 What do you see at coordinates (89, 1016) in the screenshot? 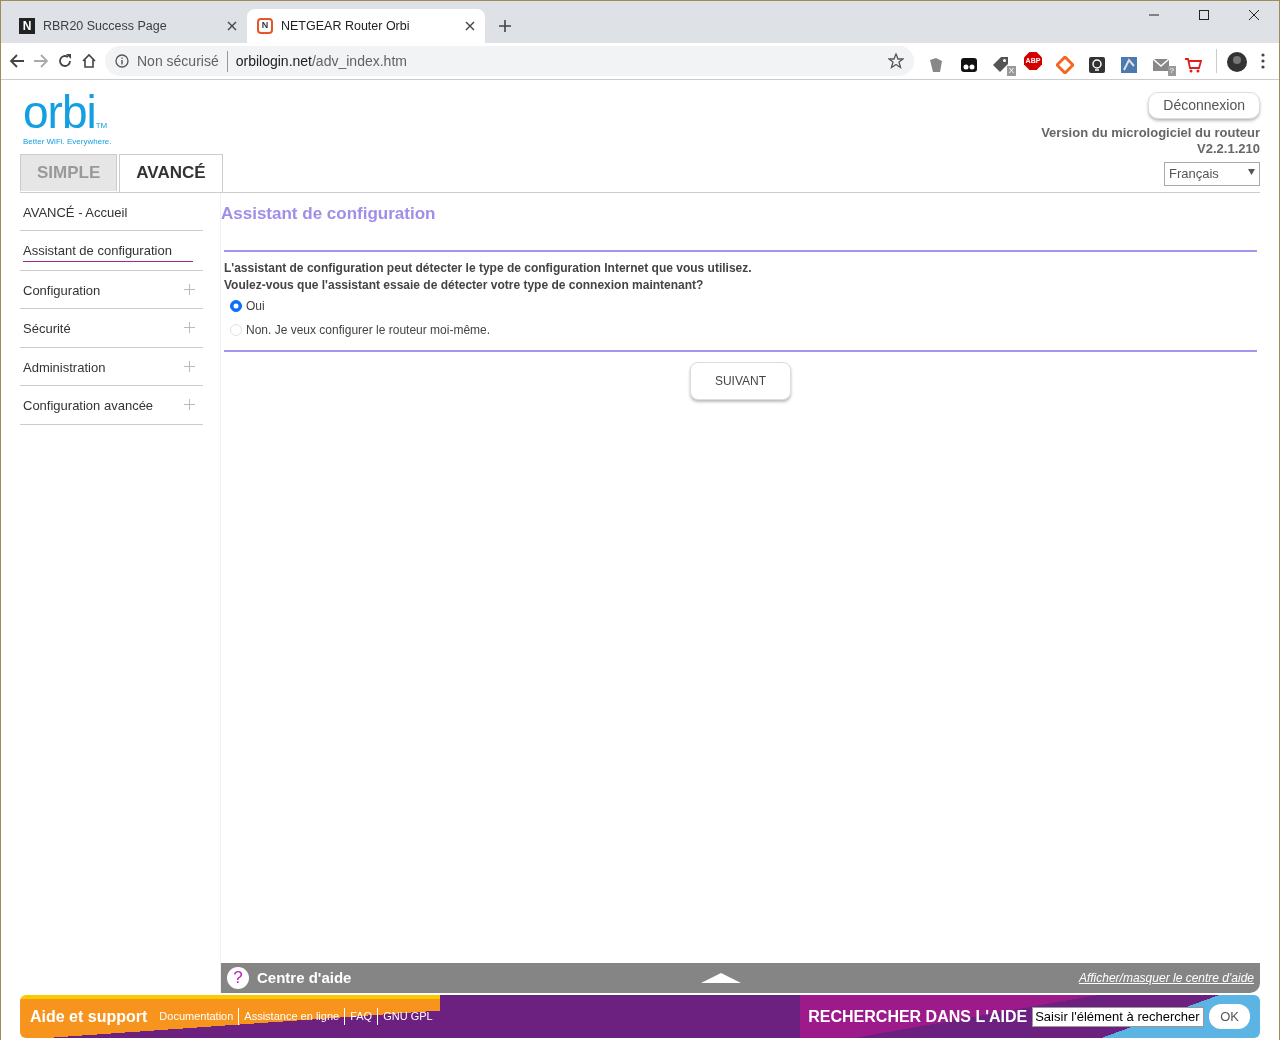
I see `footer-title: Aide et support` at bounding box center [89, 1016].